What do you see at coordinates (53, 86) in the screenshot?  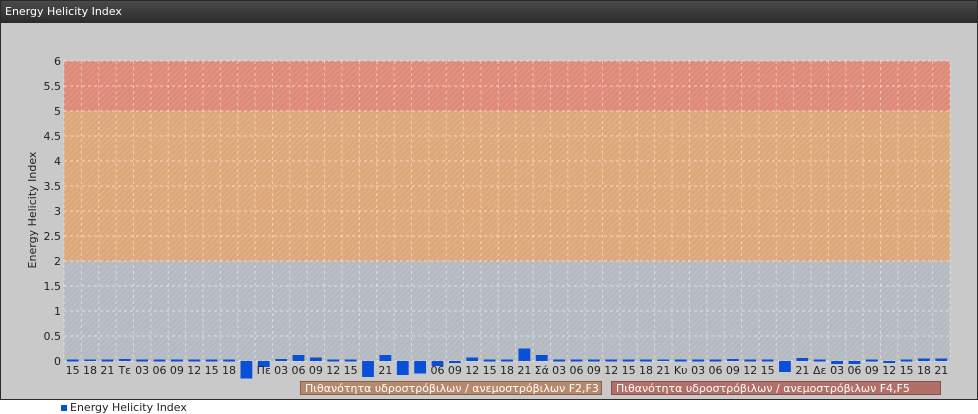 I see `y-tick-label: 5.5` at bounding box center [53, 86].